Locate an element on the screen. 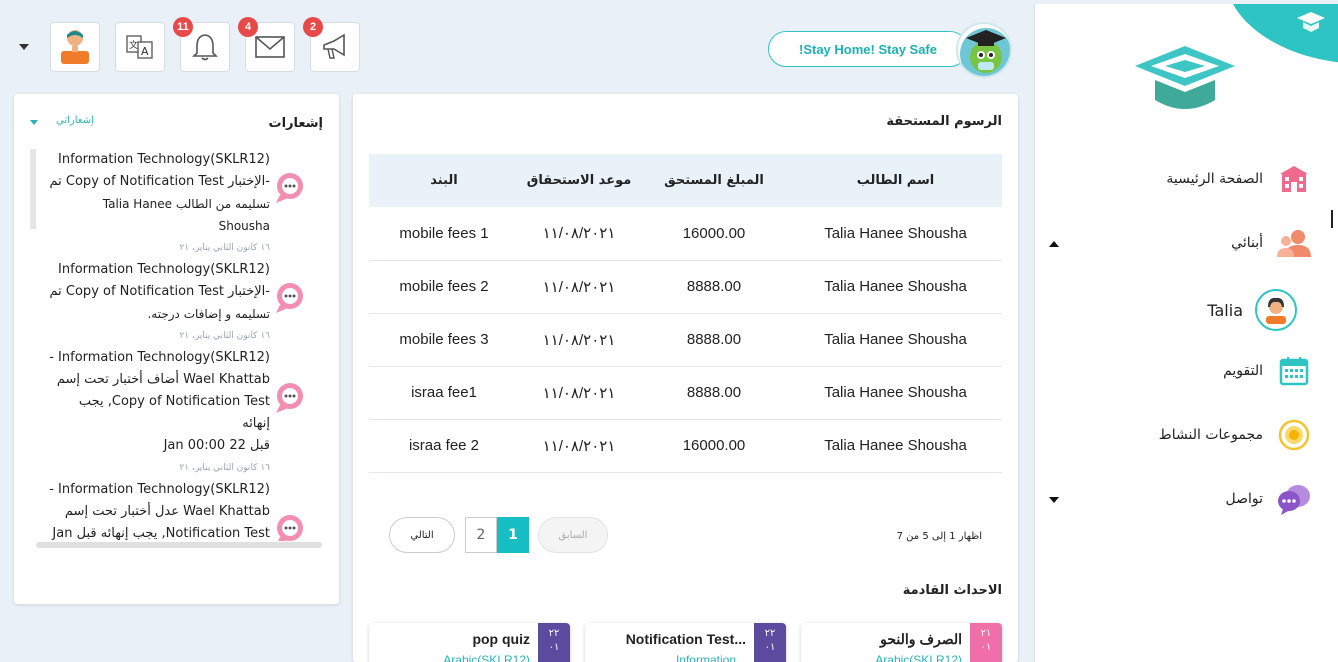  megaphone-icon is located at coordinates (334, 46).